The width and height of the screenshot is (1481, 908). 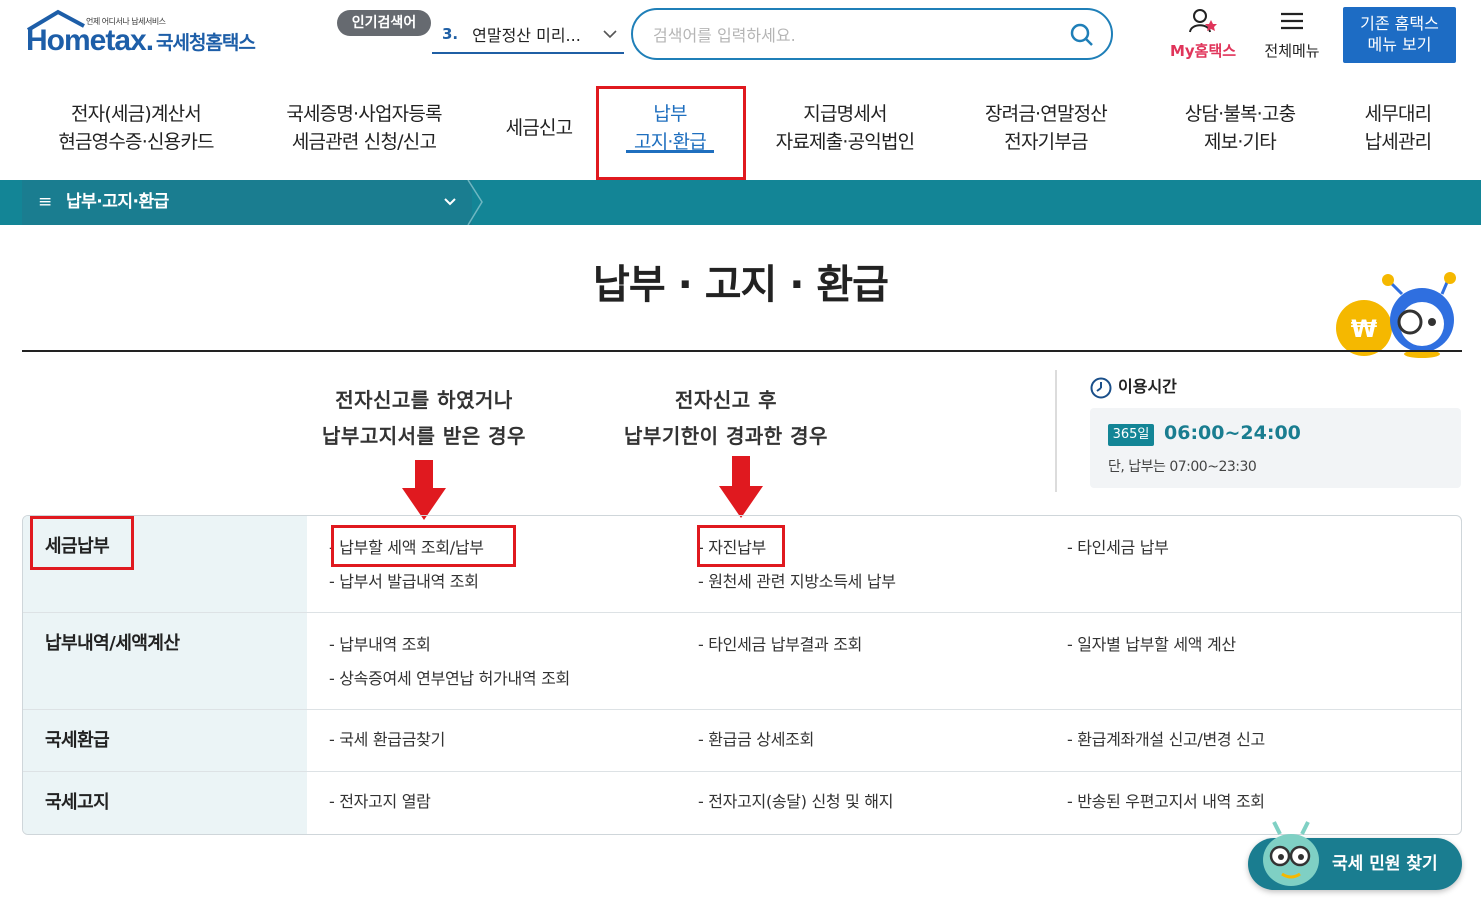 I want to click on usage-hours: 06:00~24:00, so click(x=1232, y=433).